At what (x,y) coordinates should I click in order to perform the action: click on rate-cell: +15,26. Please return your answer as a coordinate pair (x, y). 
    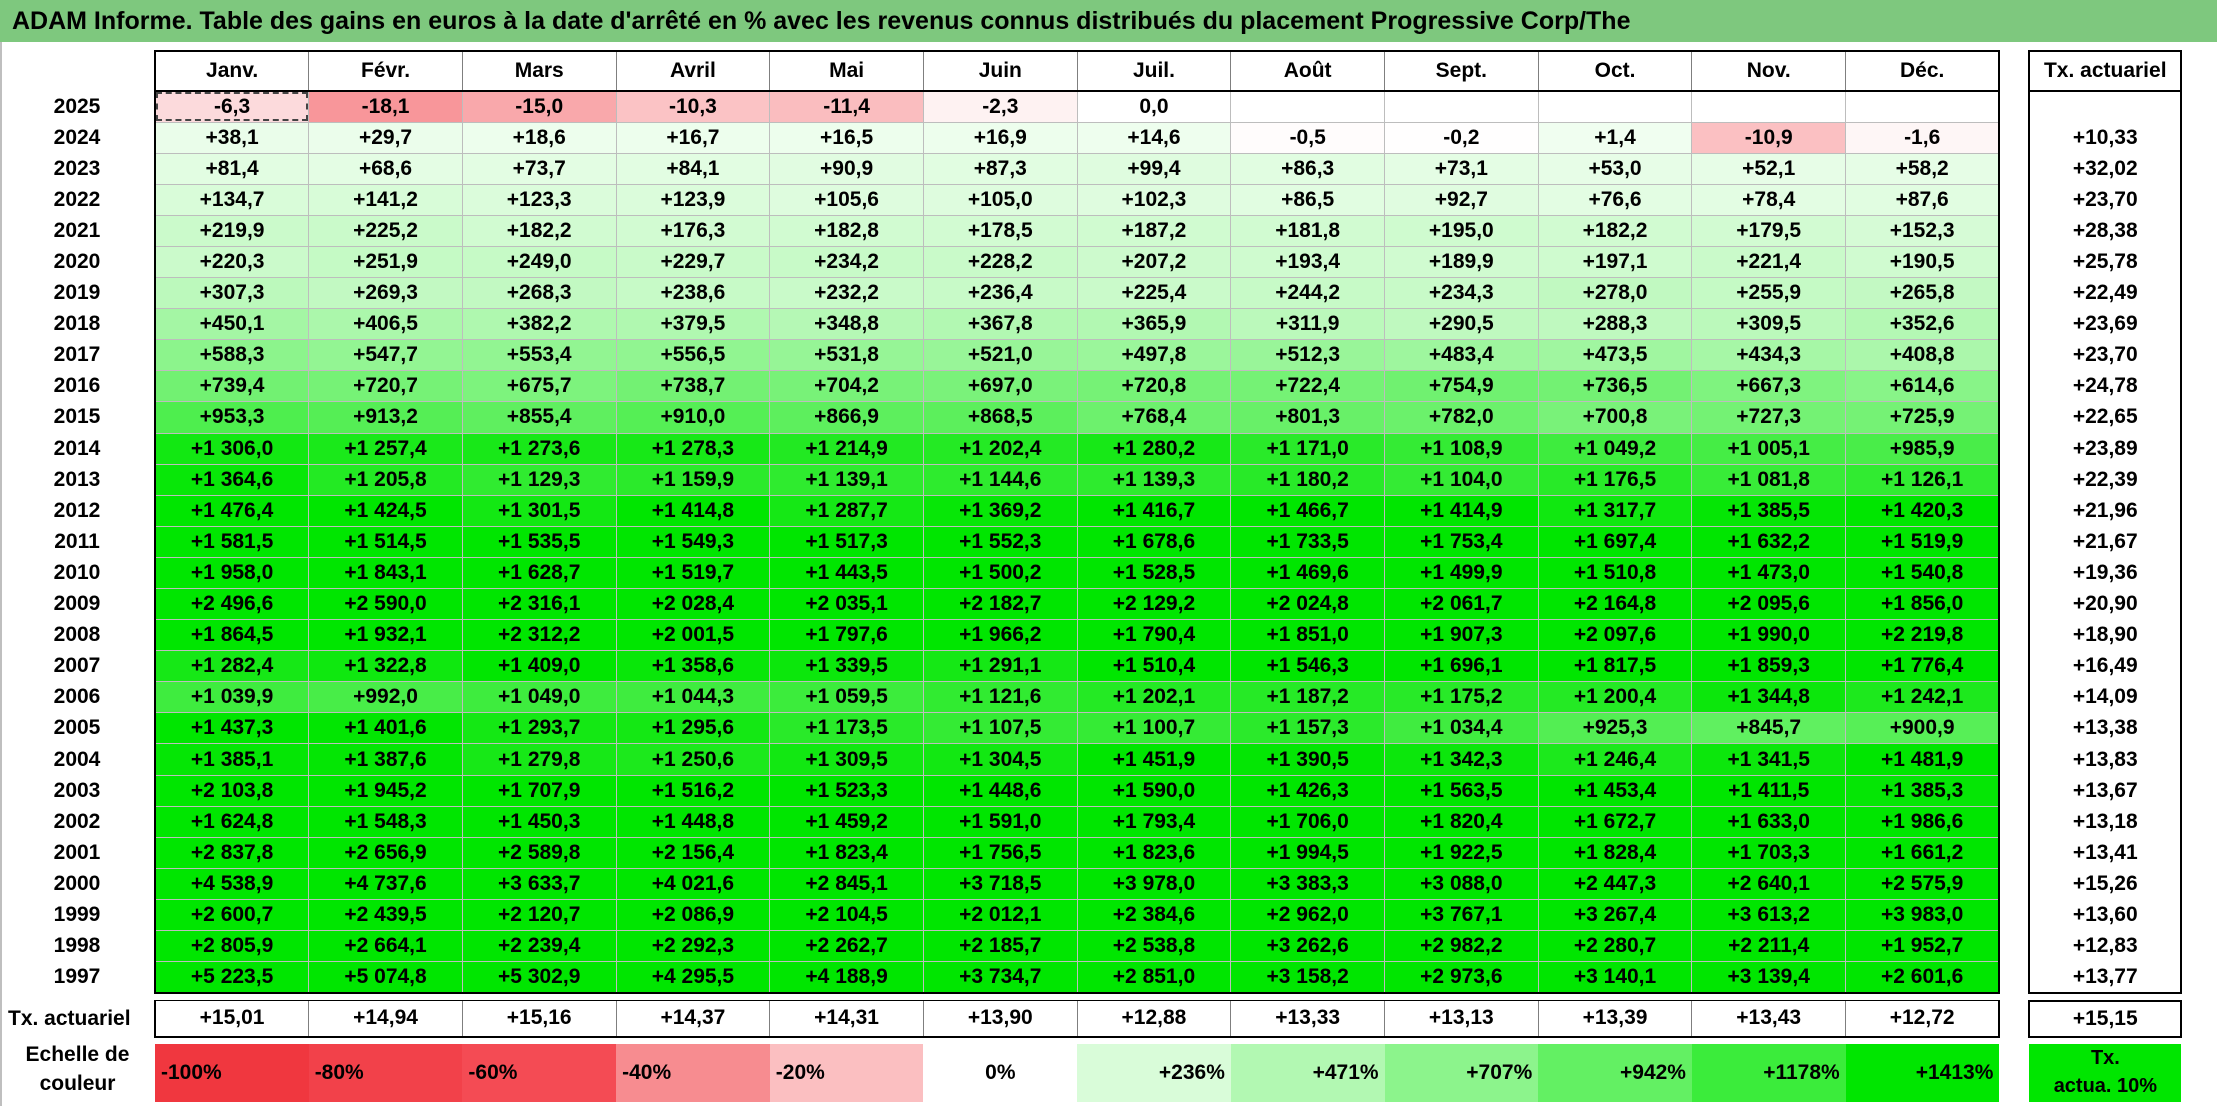
    Looking at the image, I should click on (2105, 884).